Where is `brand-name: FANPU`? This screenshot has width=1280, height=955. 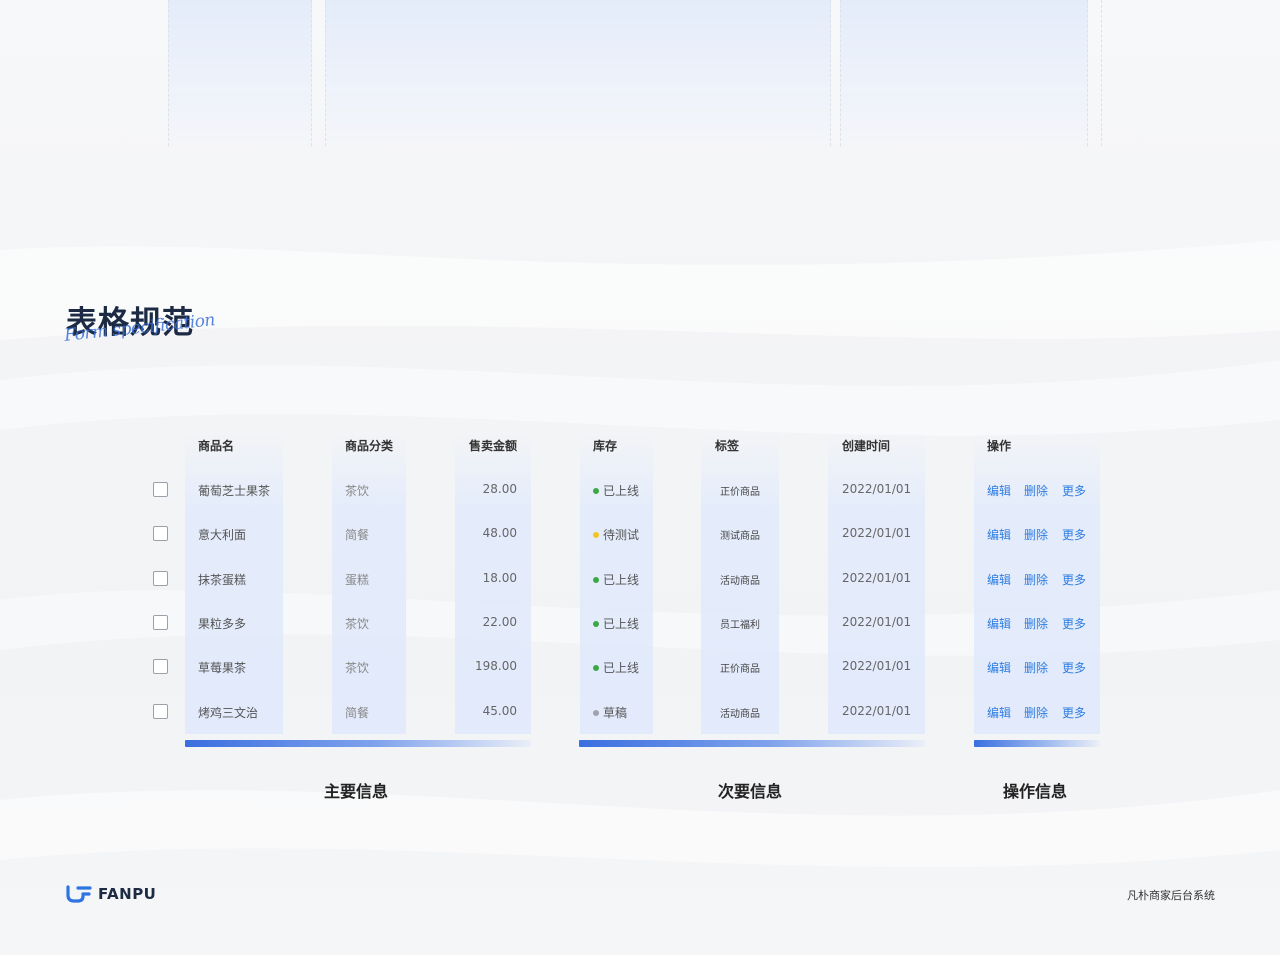 brand-name: FANPU is located at coordinates (127, 894).